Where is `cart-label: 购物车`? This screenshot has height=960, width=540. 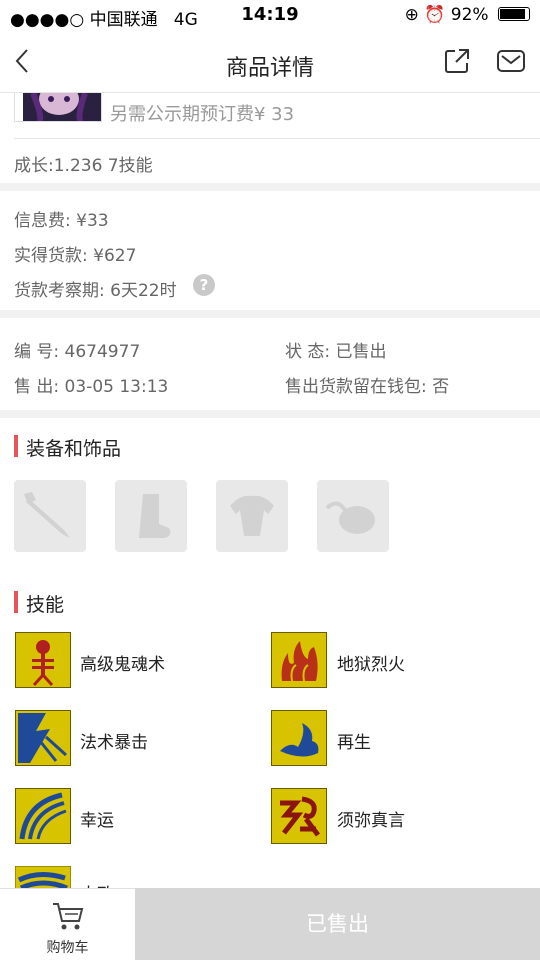 cart-label: 购物车 is located at coordinates (67, 948).